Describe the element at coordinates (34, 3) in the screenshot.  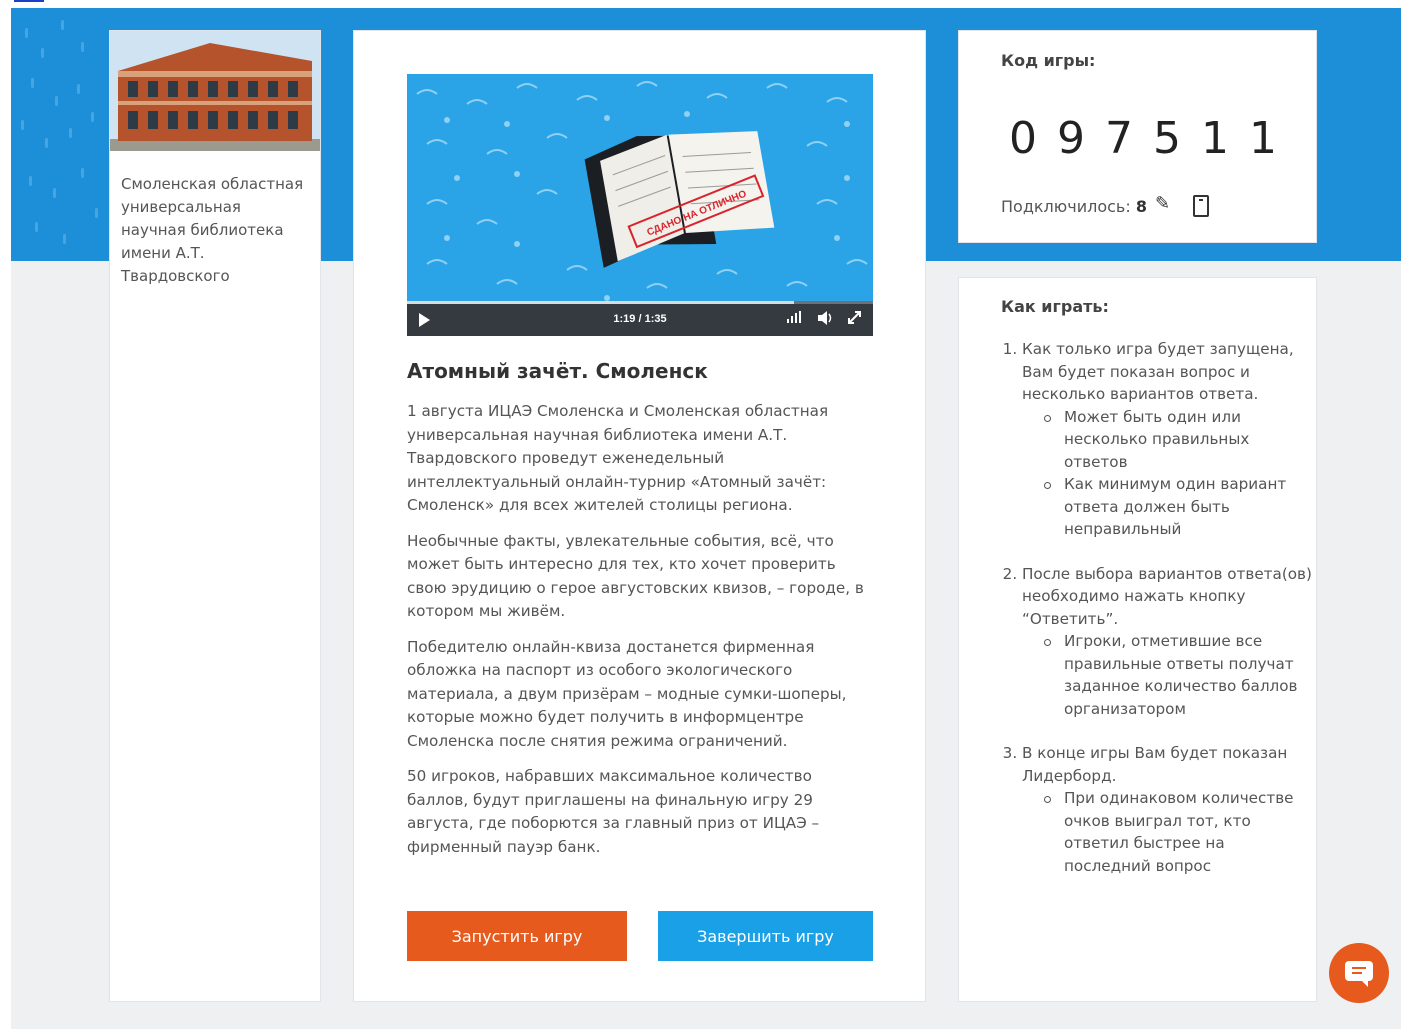
I see `top-link-fragment` at that location.